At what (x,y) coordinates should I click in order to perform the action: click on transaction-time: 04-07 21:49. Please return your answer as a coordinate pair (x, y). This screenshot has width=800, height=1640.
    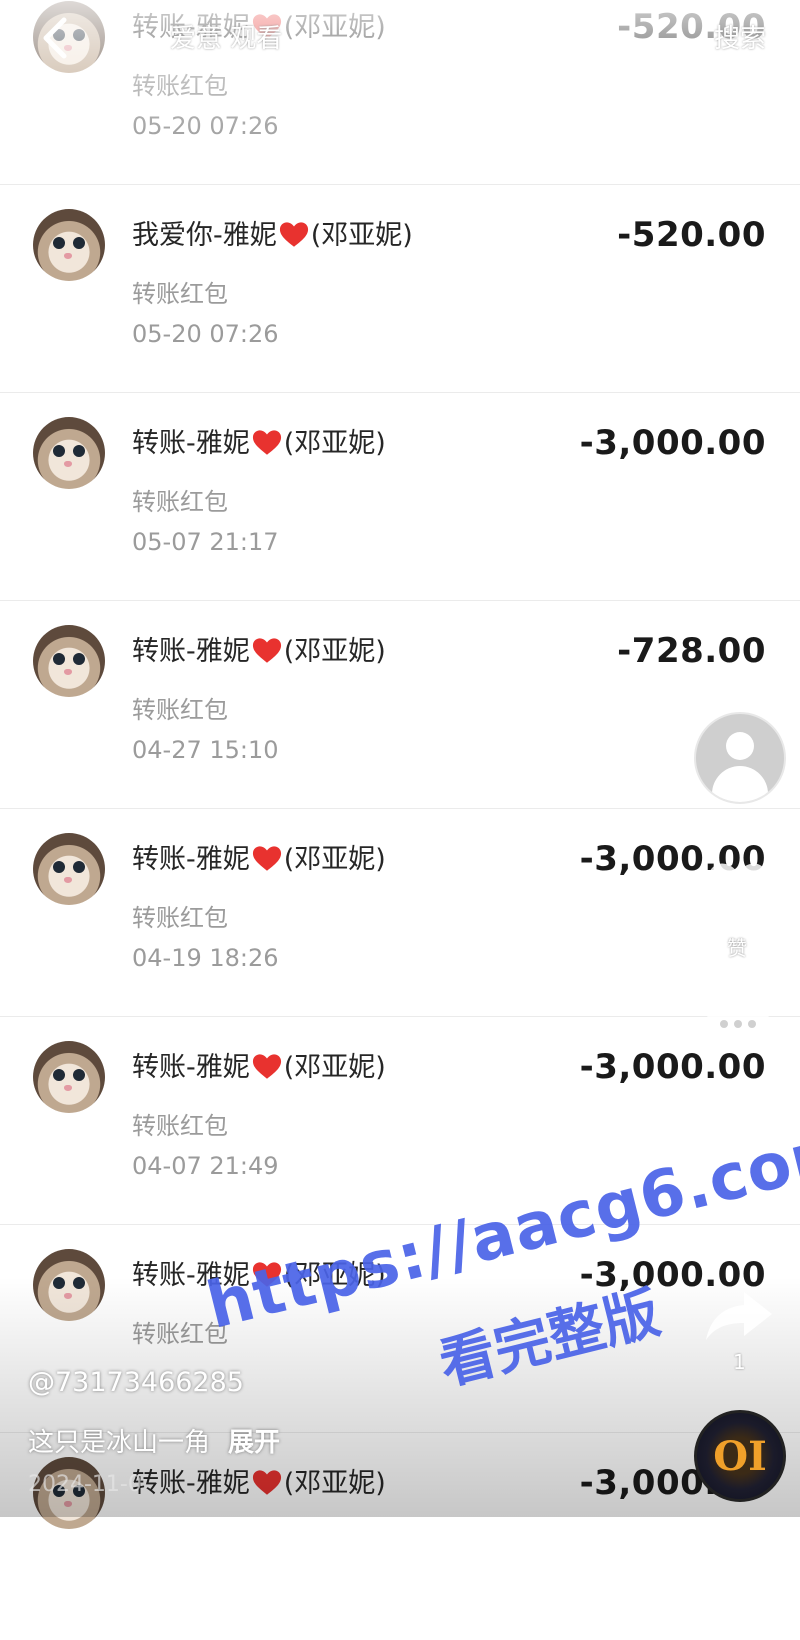
    Looking at the image, I should click on (205, 1166).